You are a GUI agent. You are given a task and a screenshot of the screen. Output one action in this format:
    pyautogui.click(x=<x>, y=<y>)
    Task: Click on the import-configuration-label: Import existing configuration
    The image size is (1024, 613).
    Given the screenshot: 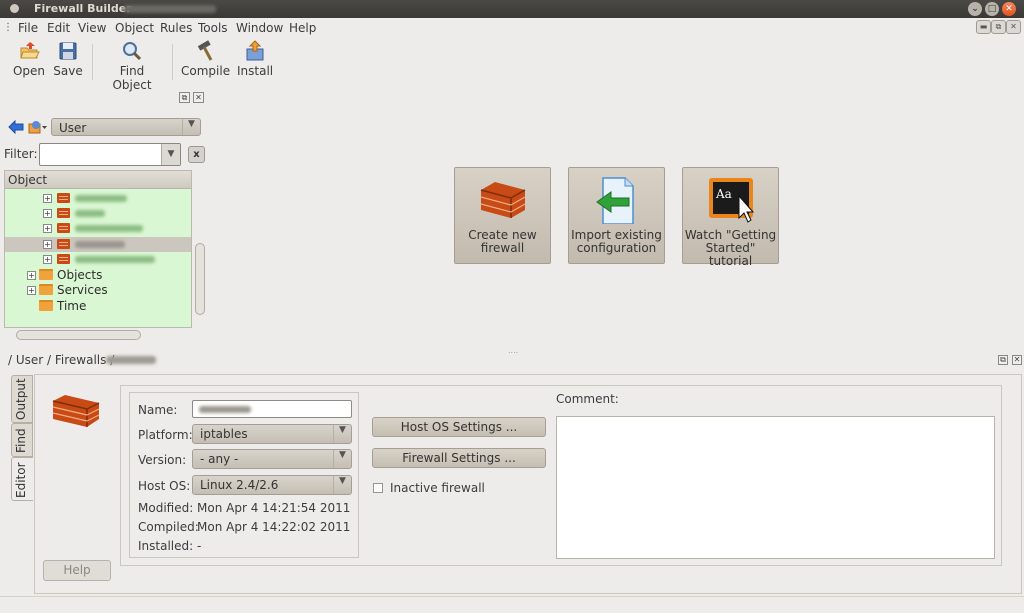 What is the action you would take?
    pyautogui.click(x=616, y=241)
    